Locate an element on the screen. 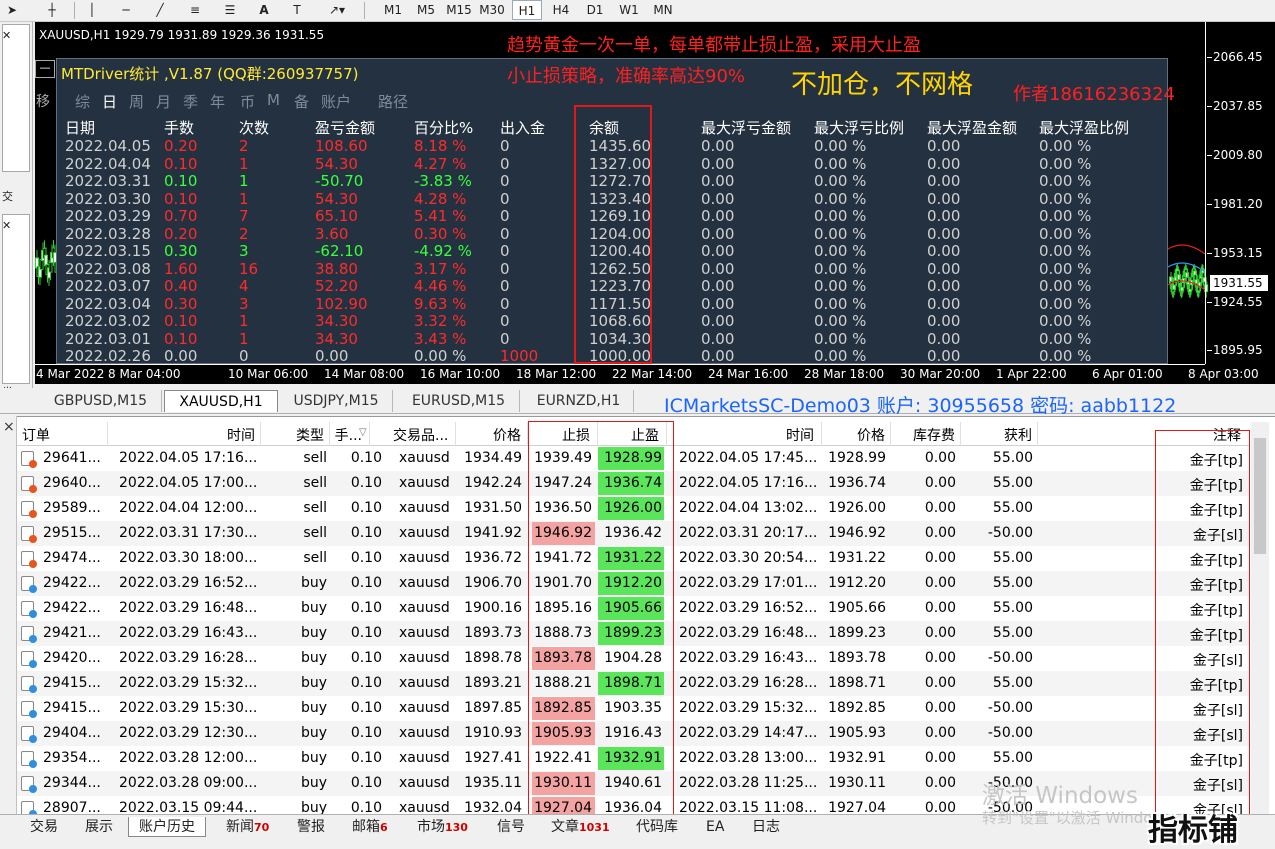 The width and height of the screenshot is (1275, 849). terminal-tab: 日志 is located at coordinates (766, 827).